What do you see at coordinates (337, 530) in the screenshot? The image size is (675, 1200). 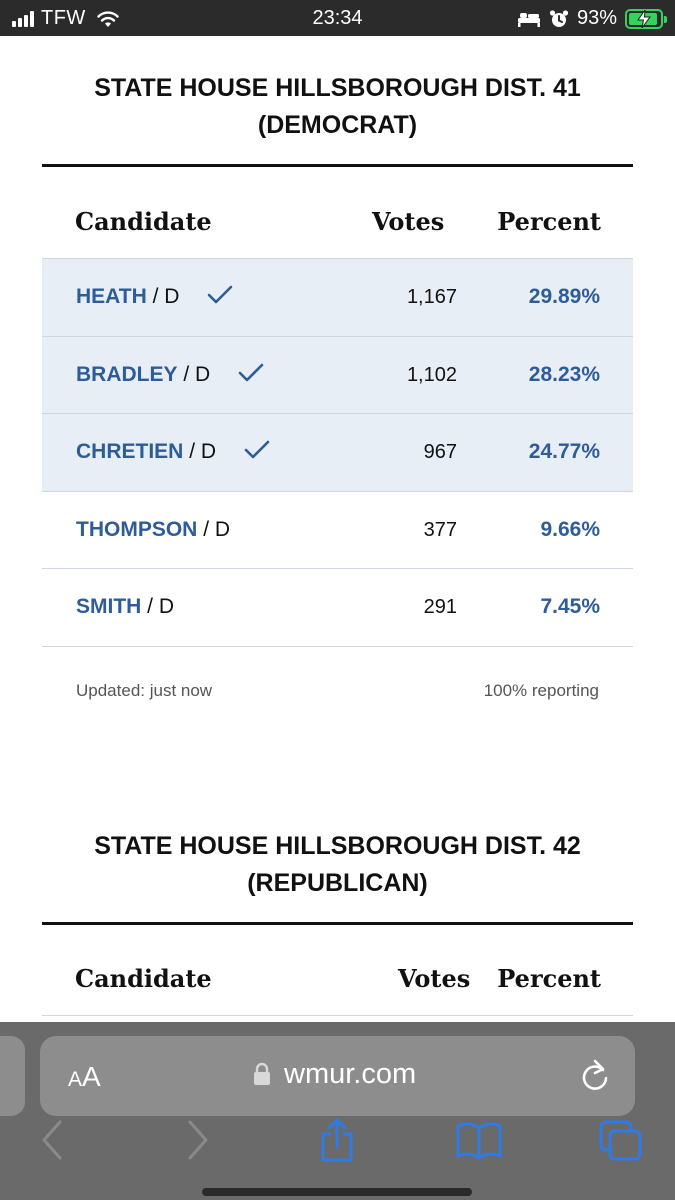 I see `table-row: THOMPSON / D 377 9.66%` at bounding box center [337, 530].